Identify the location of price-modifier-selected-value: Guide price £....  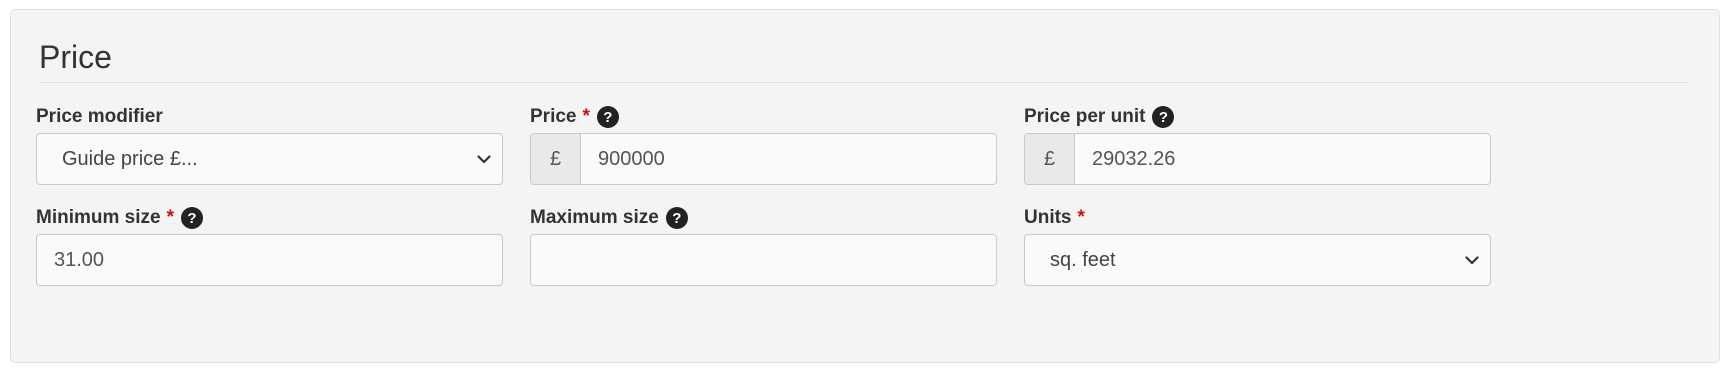
(130, 158).